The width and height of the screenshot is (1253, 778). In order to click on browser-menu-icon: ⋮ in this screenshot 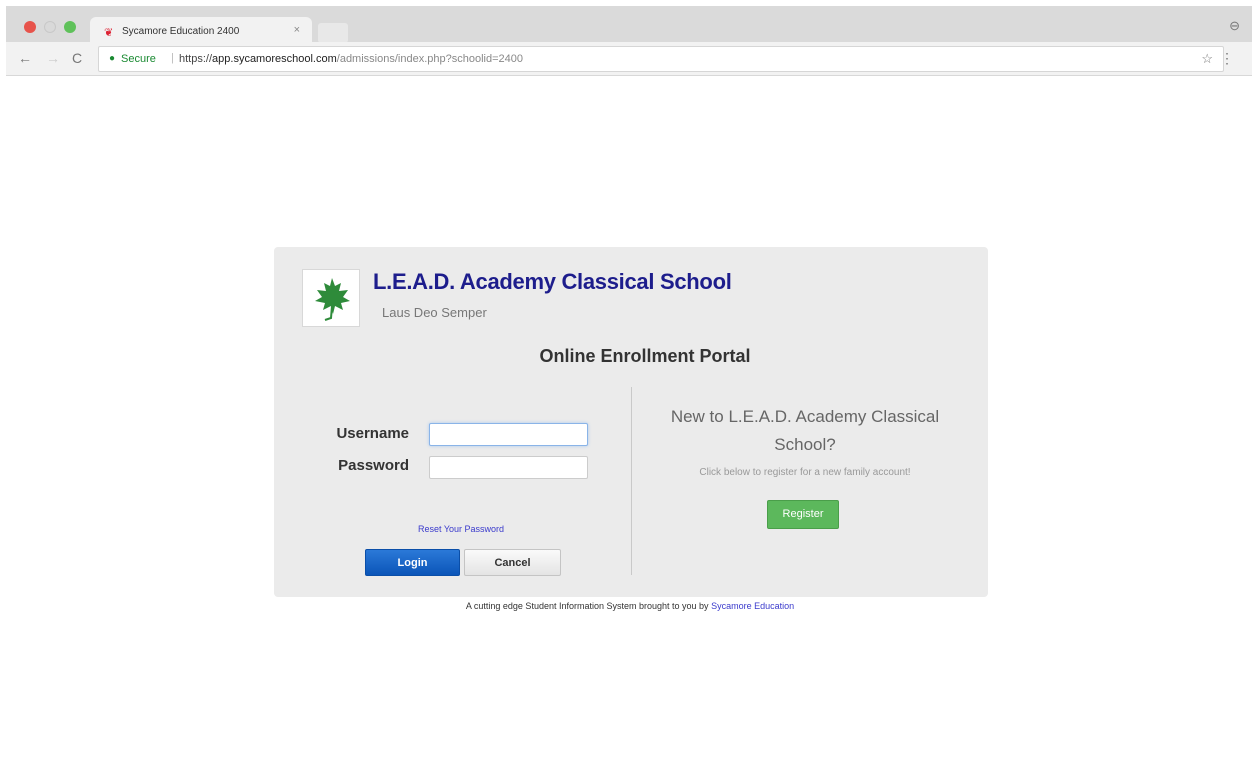, I will do `click(1227, 58)`.